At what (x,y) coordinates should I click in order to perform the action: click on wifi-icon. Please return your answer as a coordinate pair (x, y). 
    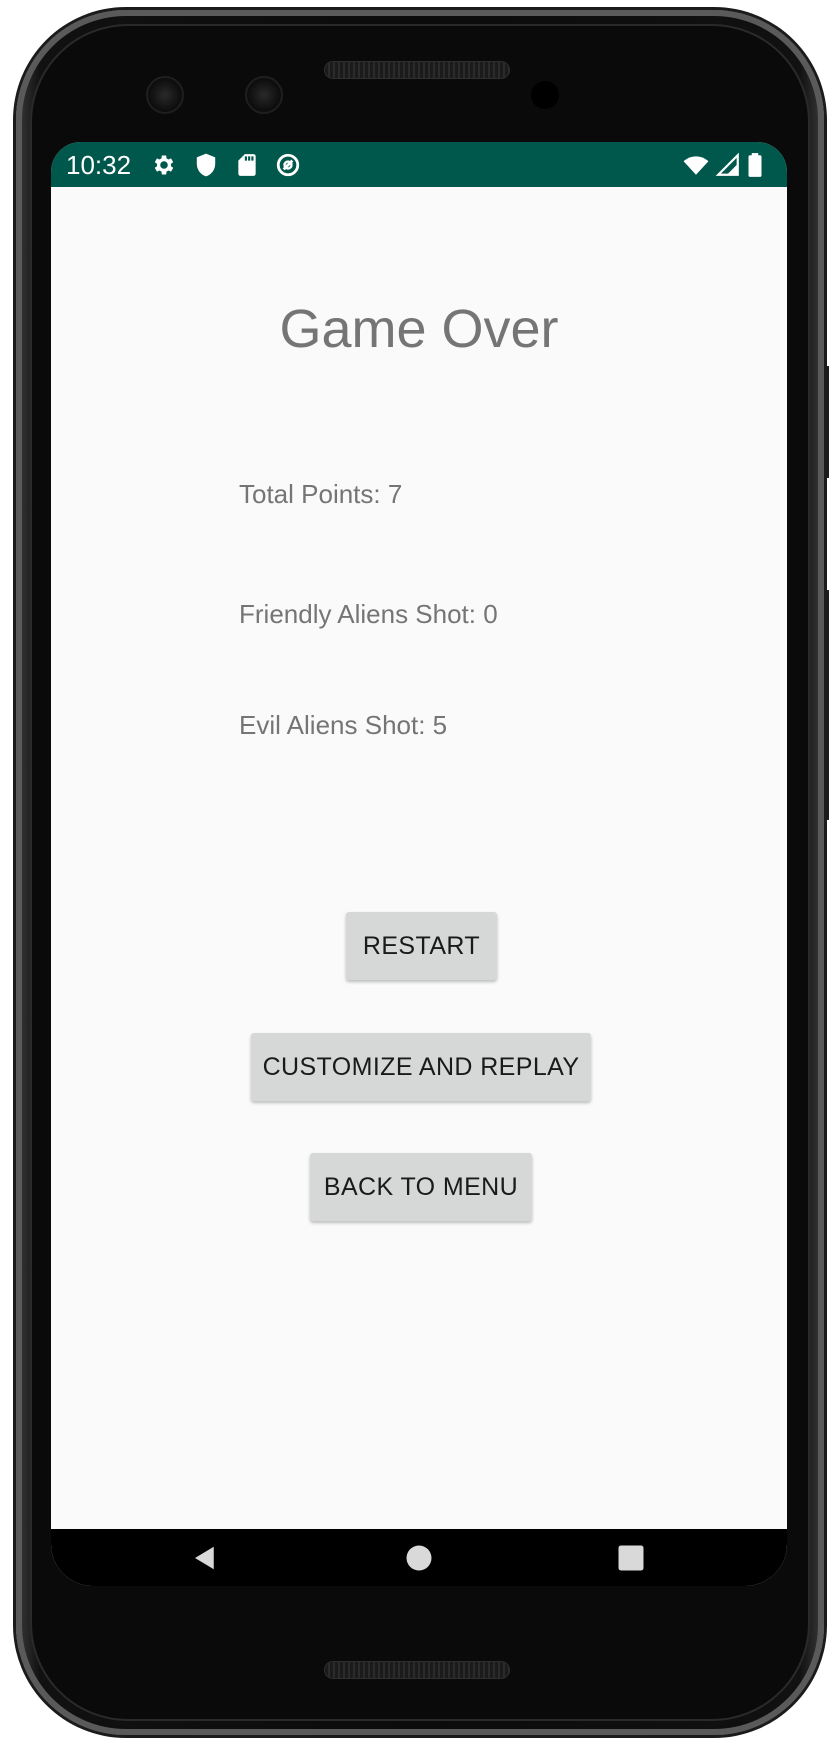
    Looking at the image, I should click on (696, 165).